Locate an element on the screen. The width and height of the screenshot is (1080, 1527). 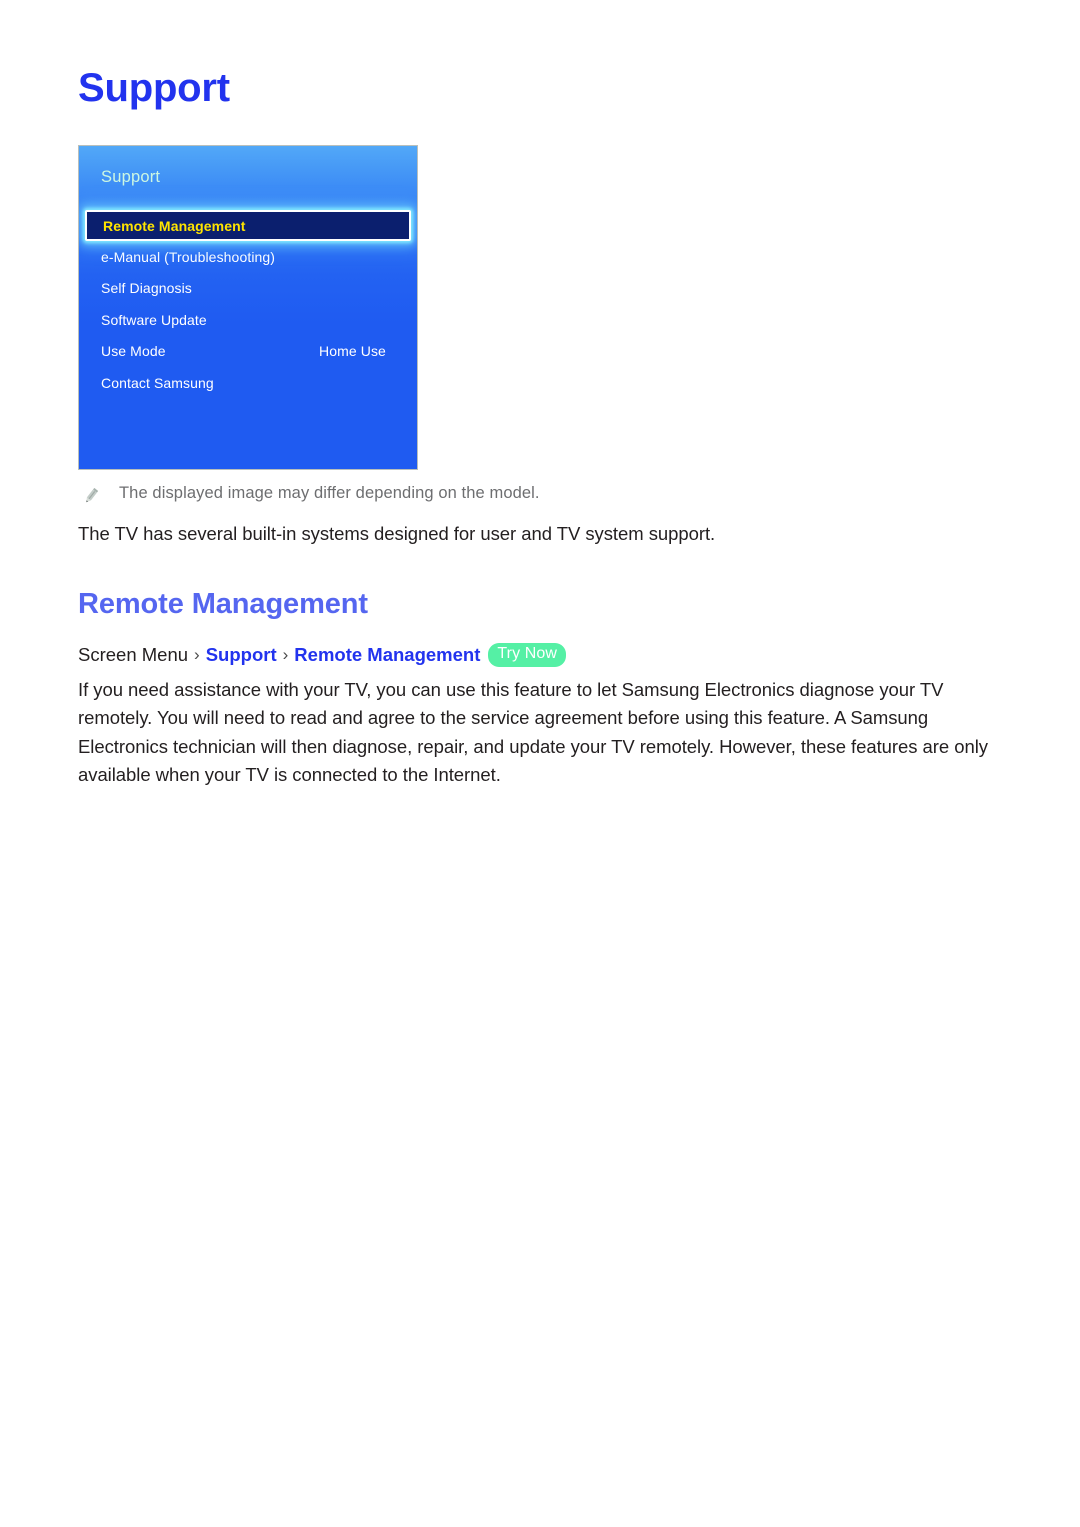
tv-menu-item-software-update: Software Update is located at coordinates (248, 320).